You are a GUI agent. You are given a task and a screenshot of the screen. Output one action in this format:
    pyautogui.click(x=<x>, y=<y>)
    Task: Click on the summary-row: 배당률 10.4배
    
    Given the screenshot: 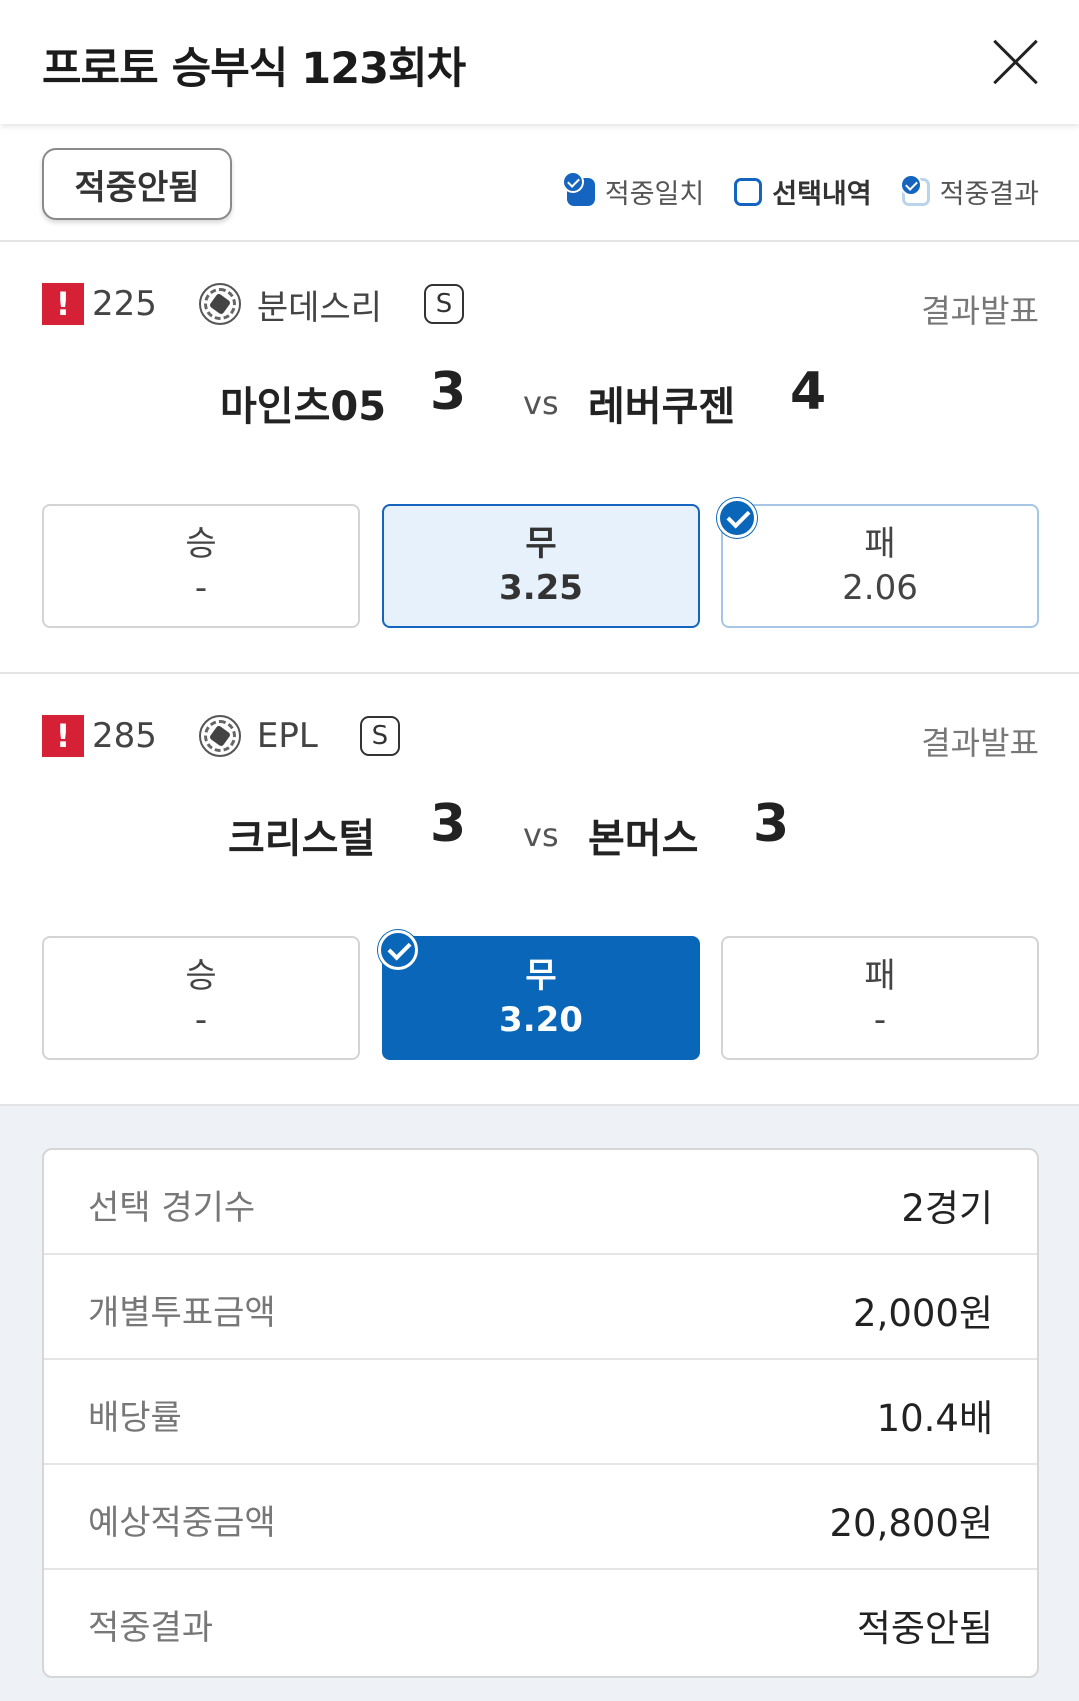 What is the action you would take?
    pyautogui.click(x=540, y=1412)
    